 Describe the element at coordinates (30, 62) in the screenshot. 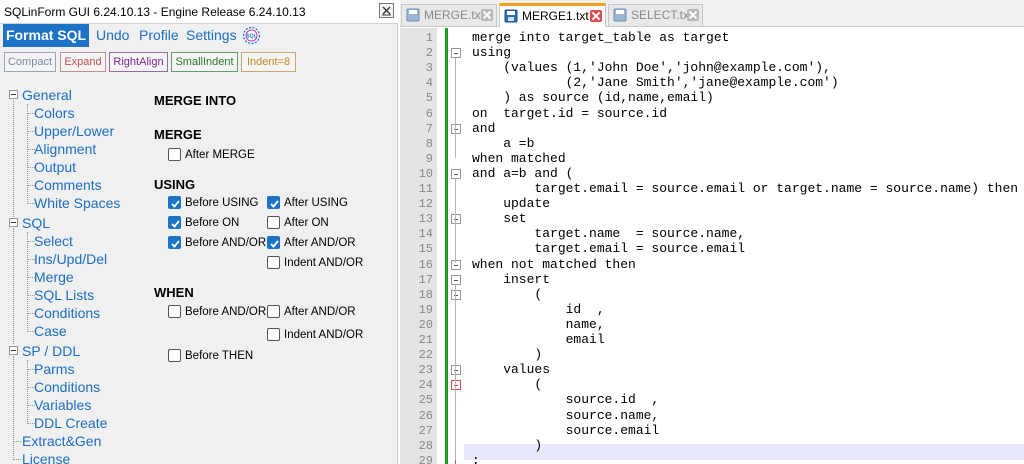

I see `compact-button: Compact` at that location.